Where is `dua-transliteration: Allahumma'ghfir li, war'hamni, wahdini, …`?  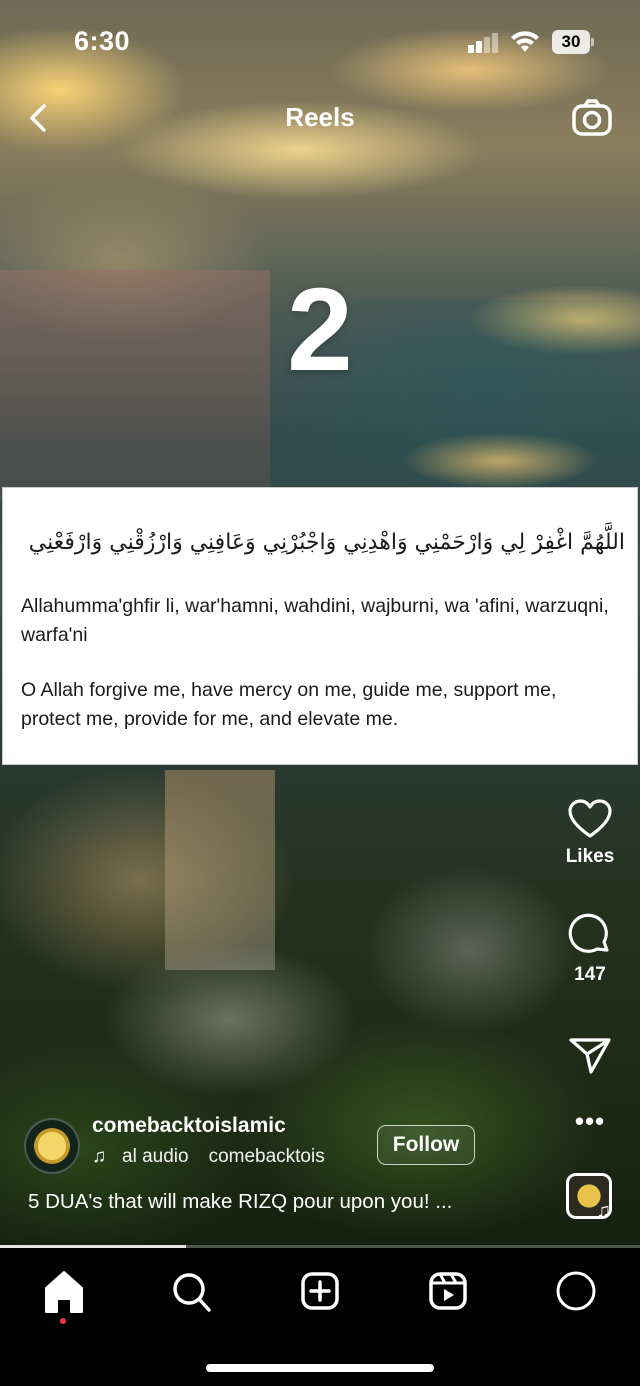 dua-transliteration: Allahumma'ghfir li, war'hamni, wahdini, … is located at coordinates (315, 620).